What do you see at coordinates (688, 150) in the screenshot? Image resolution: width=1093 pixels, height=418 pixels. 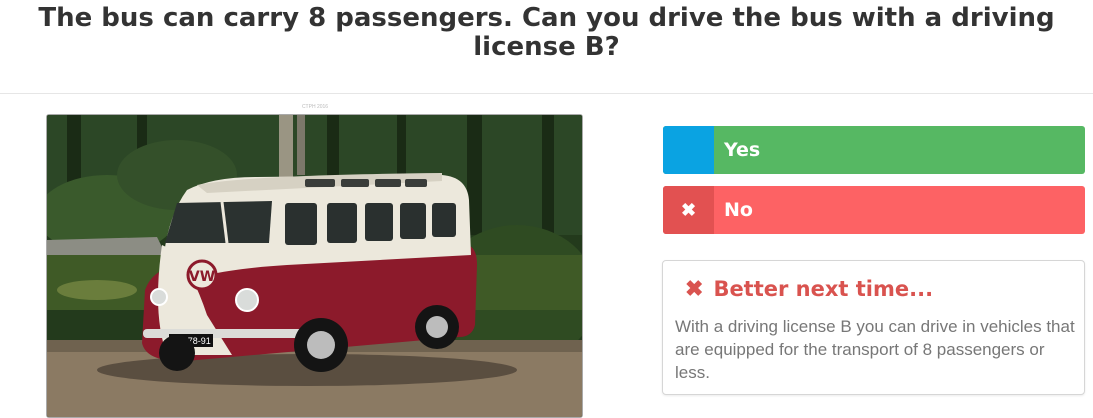 I see `answer-yes-marker` at bounding box center [688, 150].